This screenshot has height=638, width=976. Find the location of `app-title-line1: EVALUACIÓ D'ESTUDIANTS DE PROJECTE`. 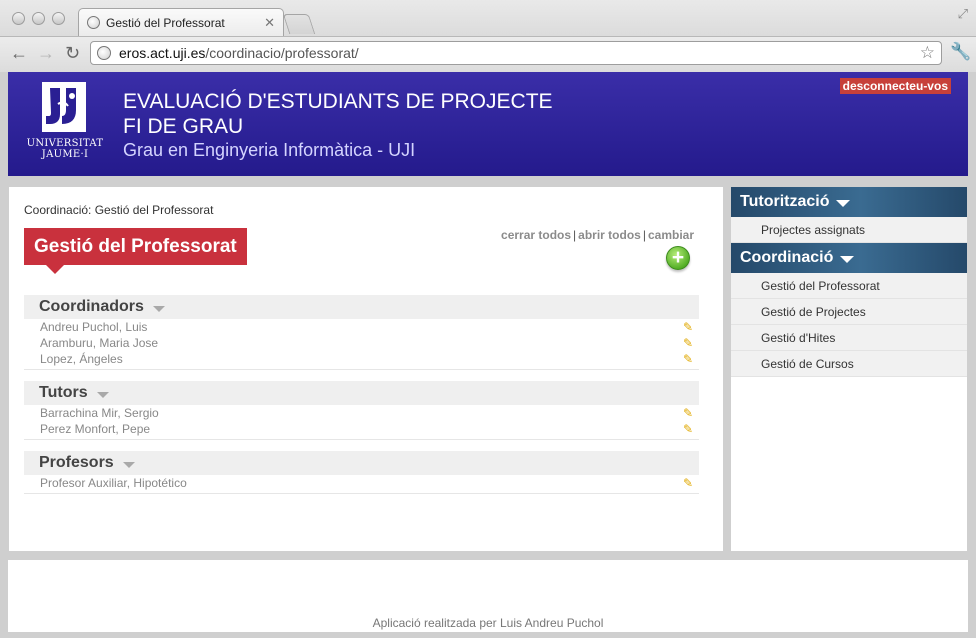

app-title-line1: EVALUACIÓ D'ESTUDIANTS DE PROJECTE is located at coordinates (338, 101).